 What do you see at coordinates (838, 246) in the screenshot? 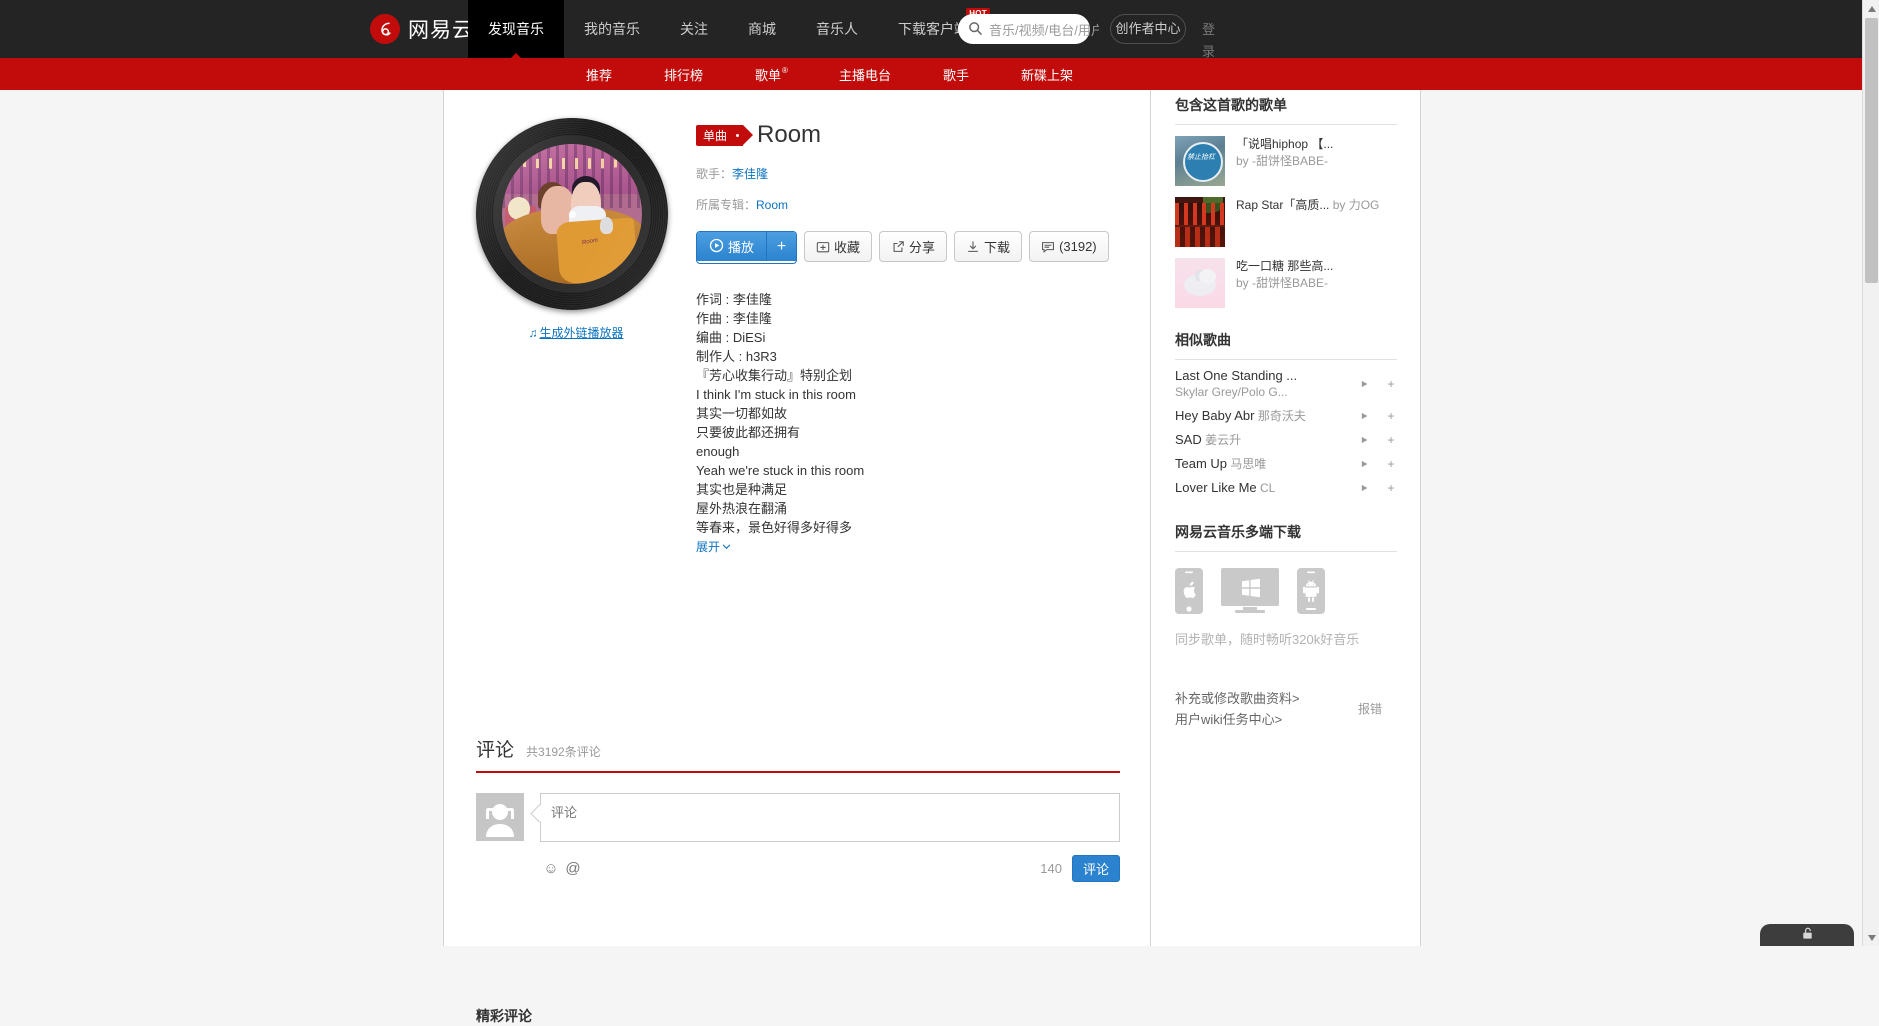
I see `collect-button: 收藏` at bounding box center [838, 246].